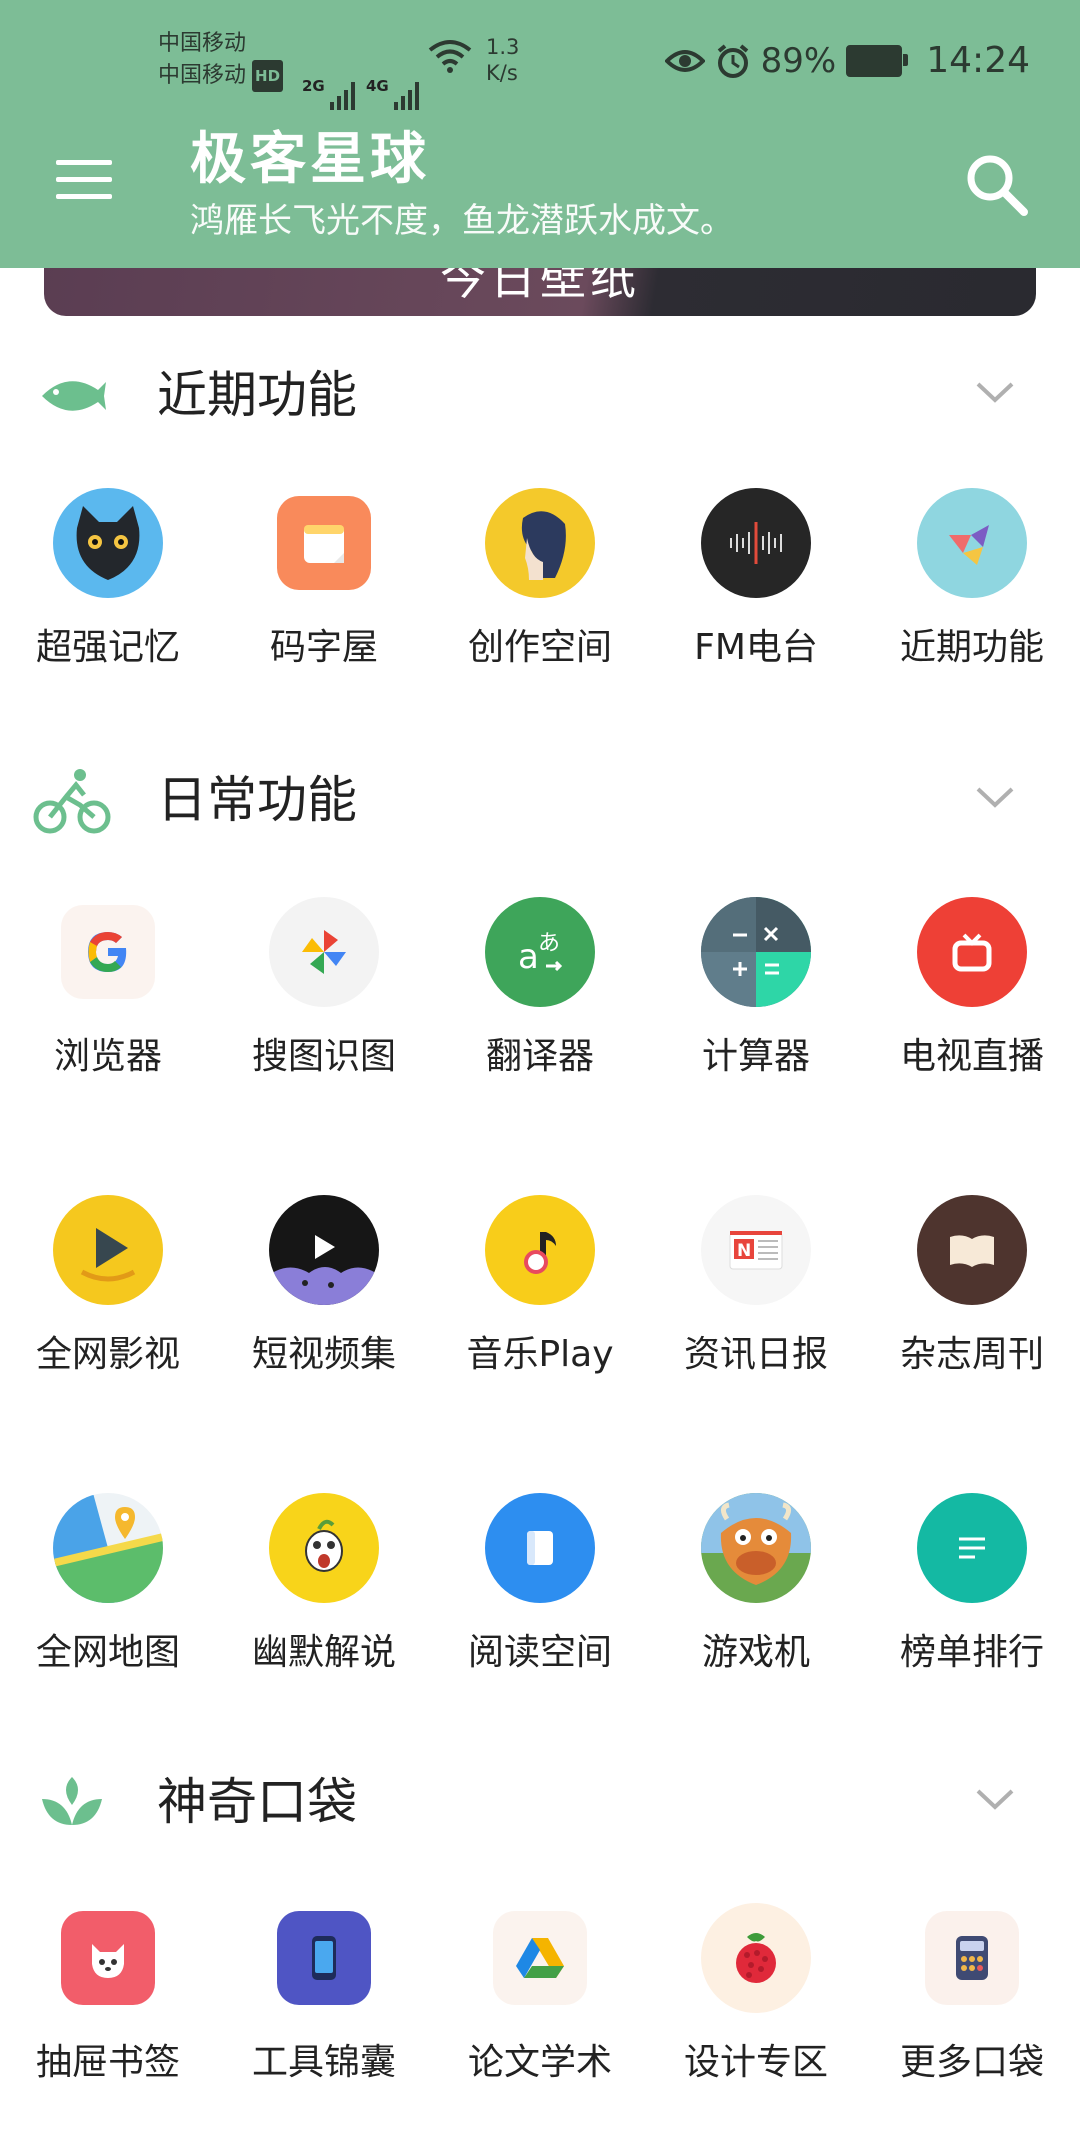 This screenshot has height=2139, width=1080. I want to click on status-bar: 中国移动 中国移动 HD 2G 4G 1.3 K/s 89% 14:24, so click(540, 60).